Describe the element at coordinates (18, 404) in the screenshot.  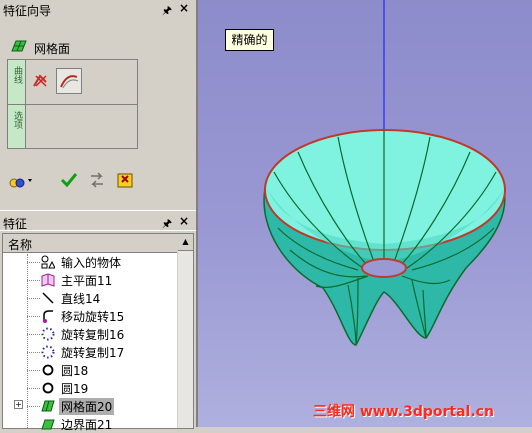
I see `expand-toggle: +` at that location.